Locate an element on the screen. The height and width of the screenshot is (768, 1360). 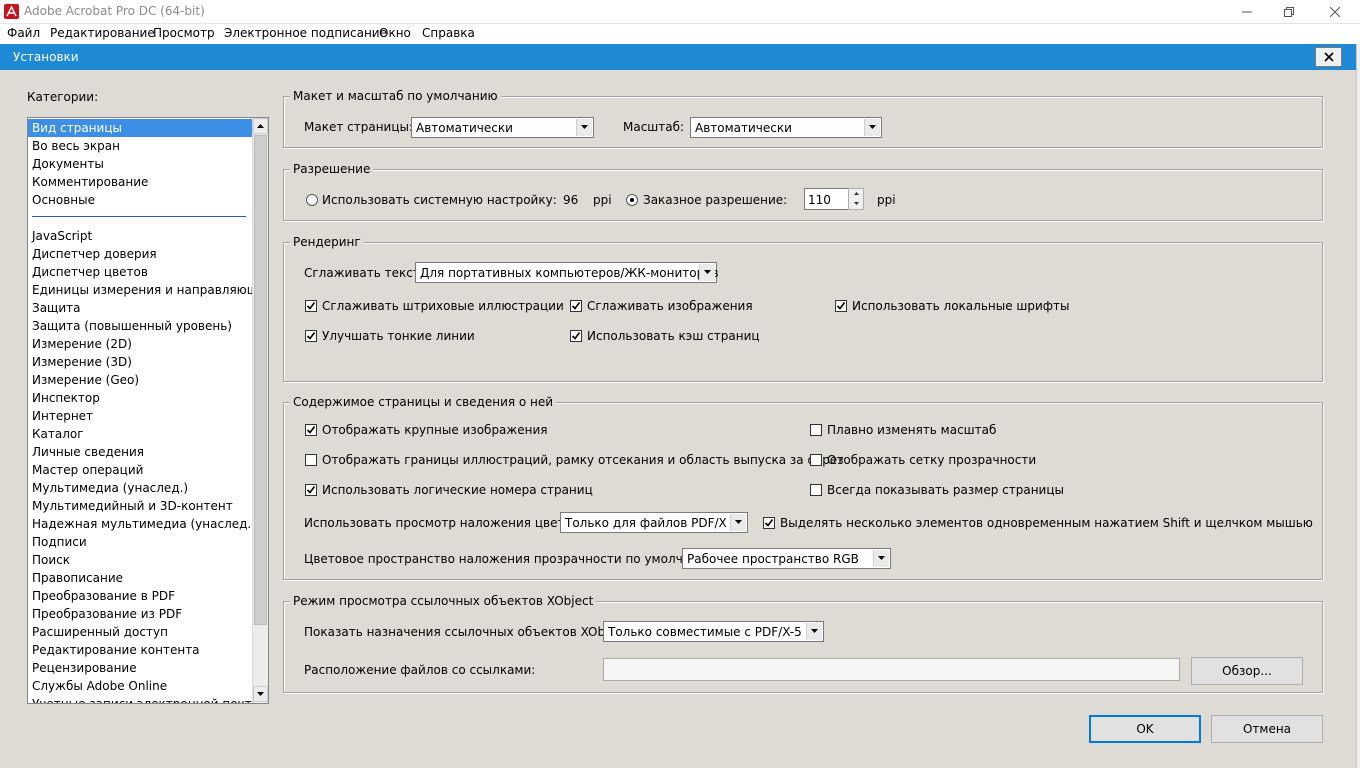
category-item: Правописание is located at coordinates (140, 578).